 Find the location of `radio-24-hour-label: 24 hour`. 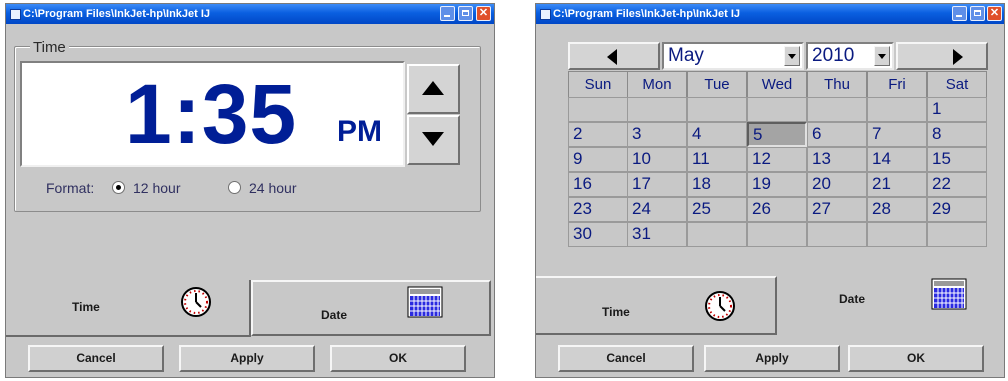

radio-24-hour-label: 24 hour is located at coordinates (272, 188).